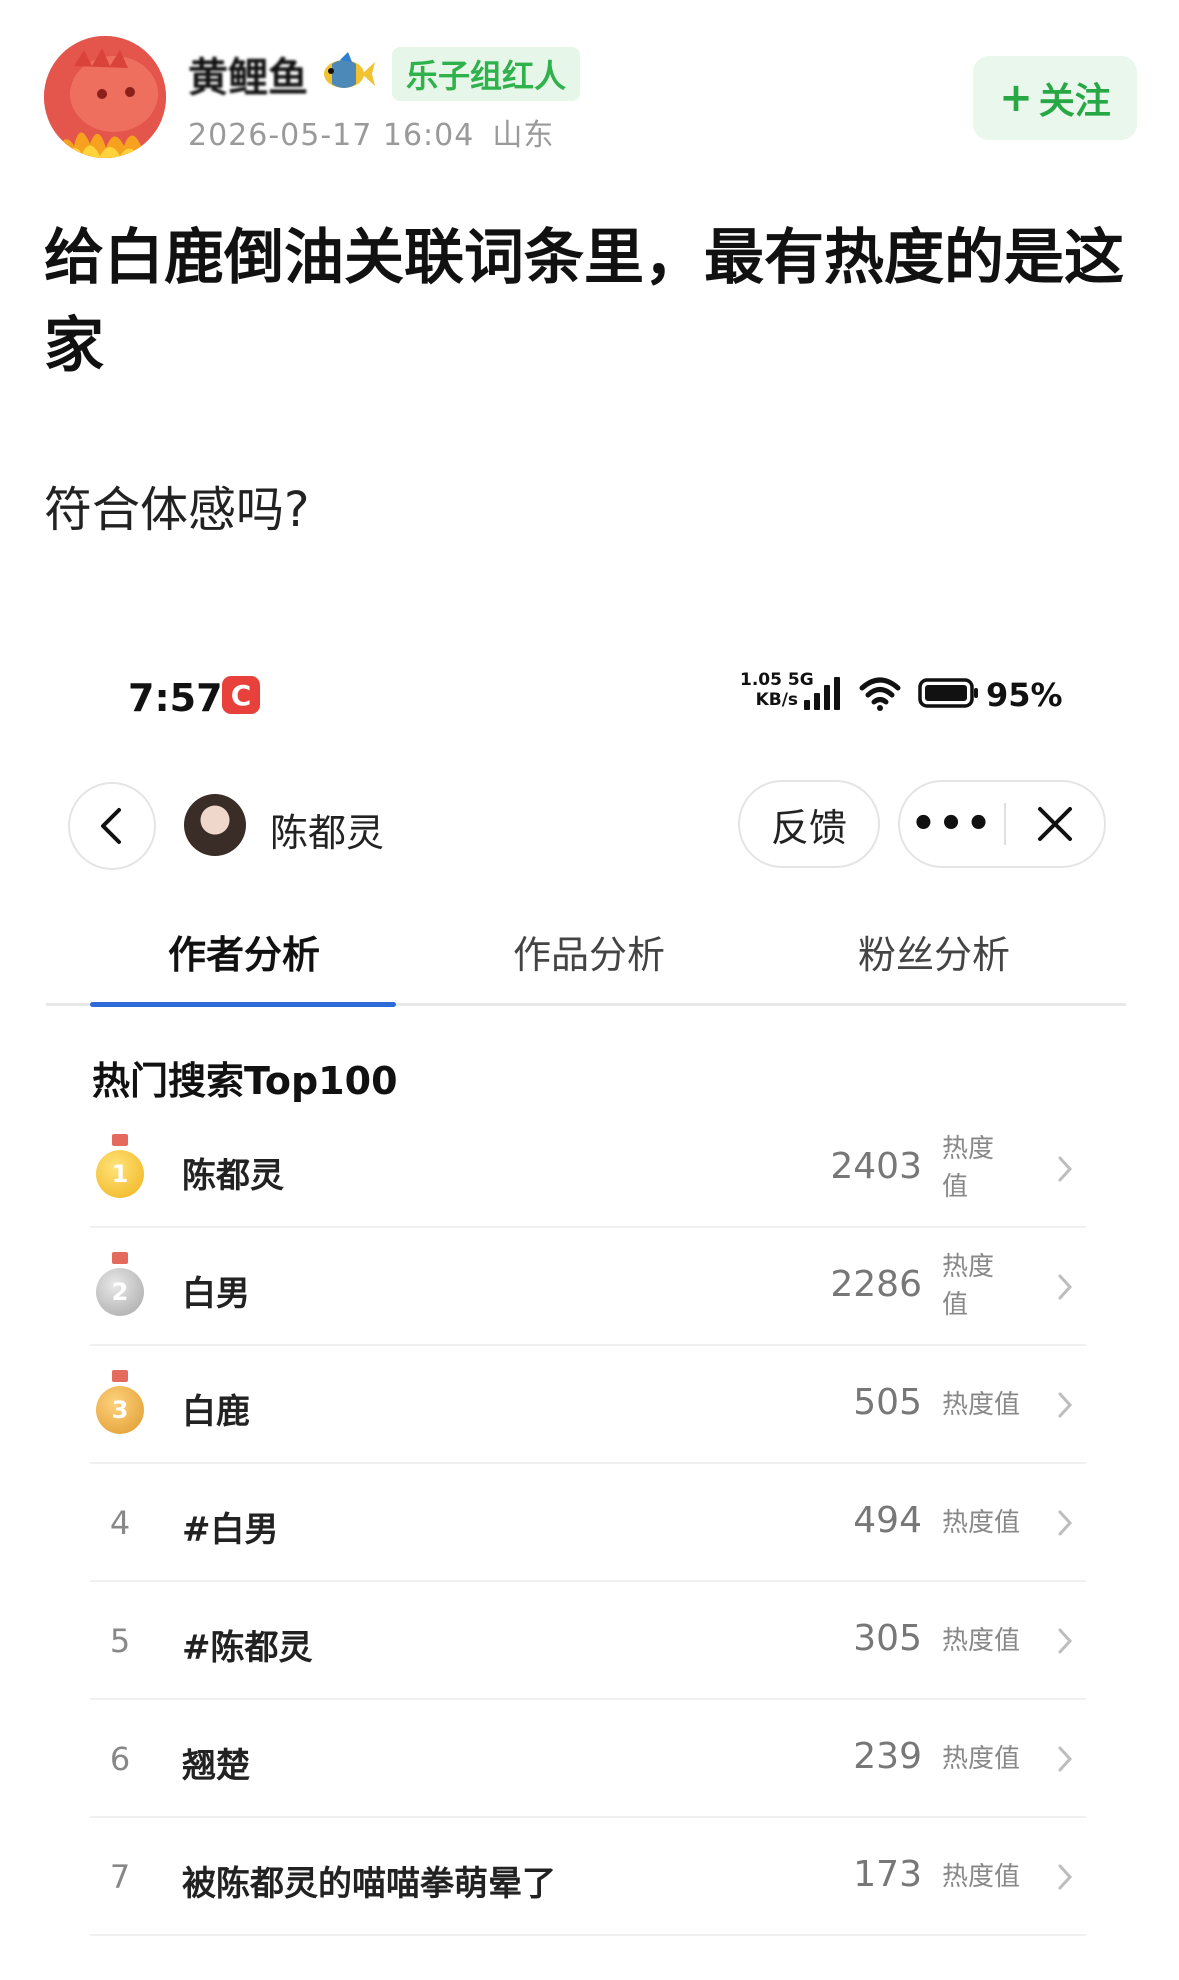 The height and width of the screenshot is (1980, 1179). Describe the element at coordinates (589, 951) in the screenshot. I see `tab-works-analysis: 作品分析` at that location.